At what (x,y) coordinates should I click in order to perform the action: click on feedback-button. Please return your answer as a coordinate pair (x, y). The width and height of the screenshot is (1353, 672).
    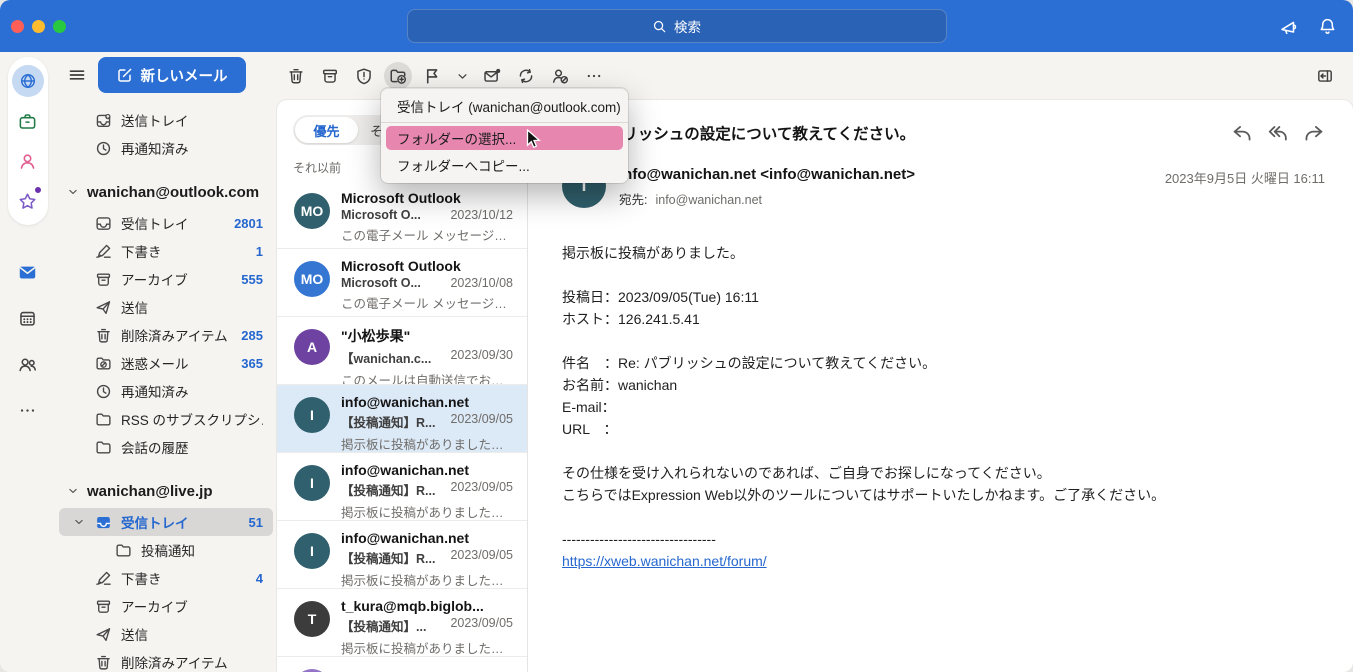
    Looking at the image, I should click on (1288, 26).